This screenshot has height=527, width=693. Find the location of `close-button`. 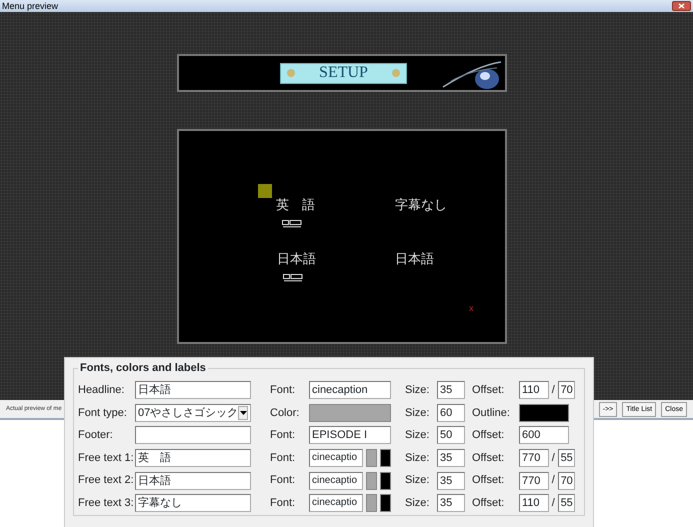

close-button is located at coordinates (681, 6).